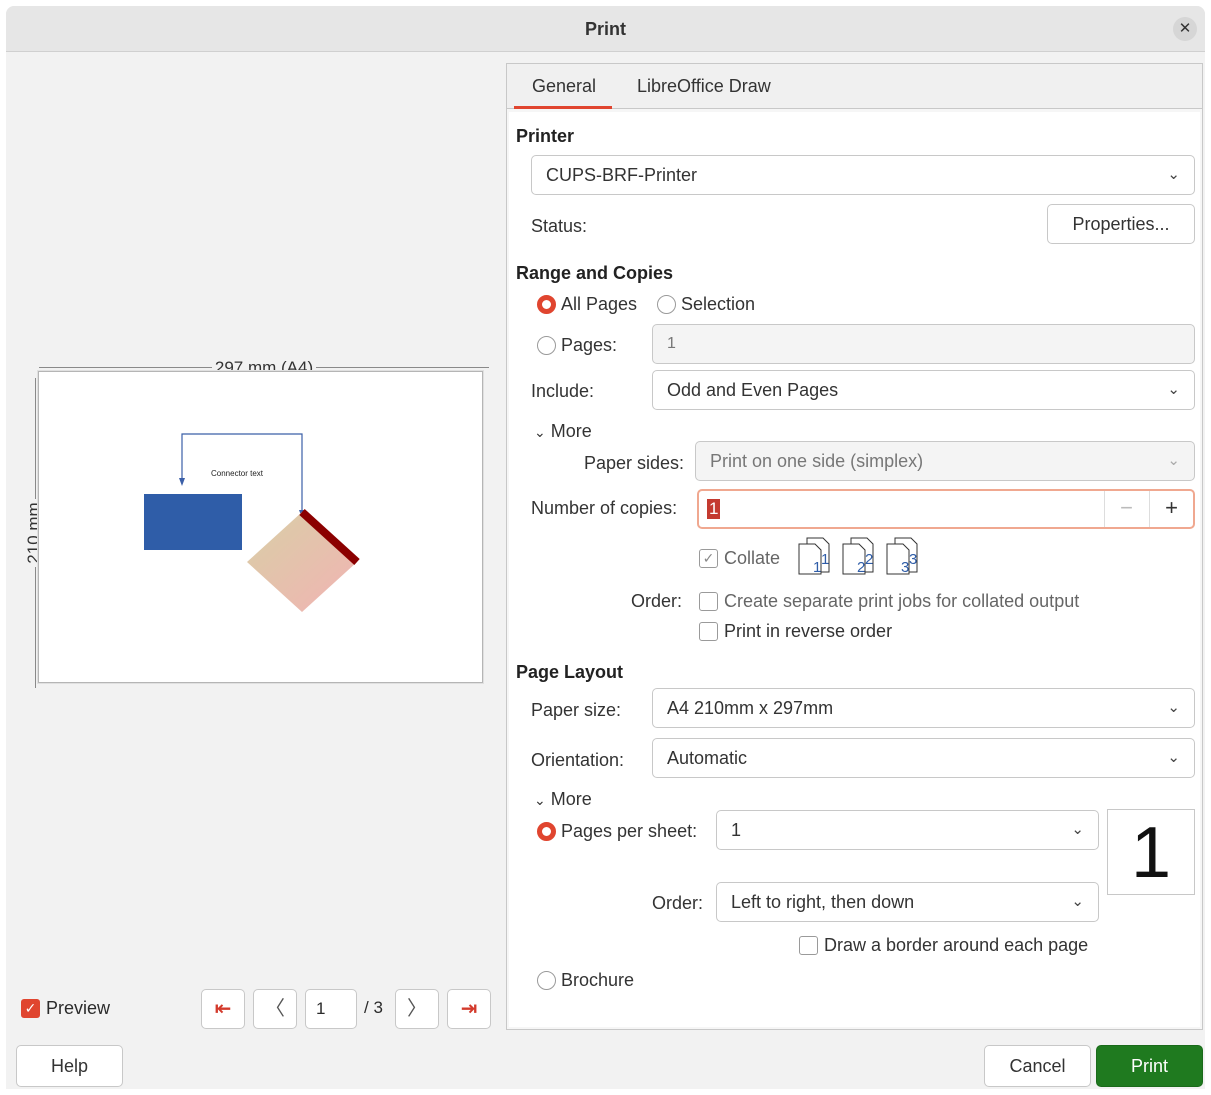 This screenshot has height=1095, width=1211. I want to click on page-total-label: / 3, so click(373, 1007).